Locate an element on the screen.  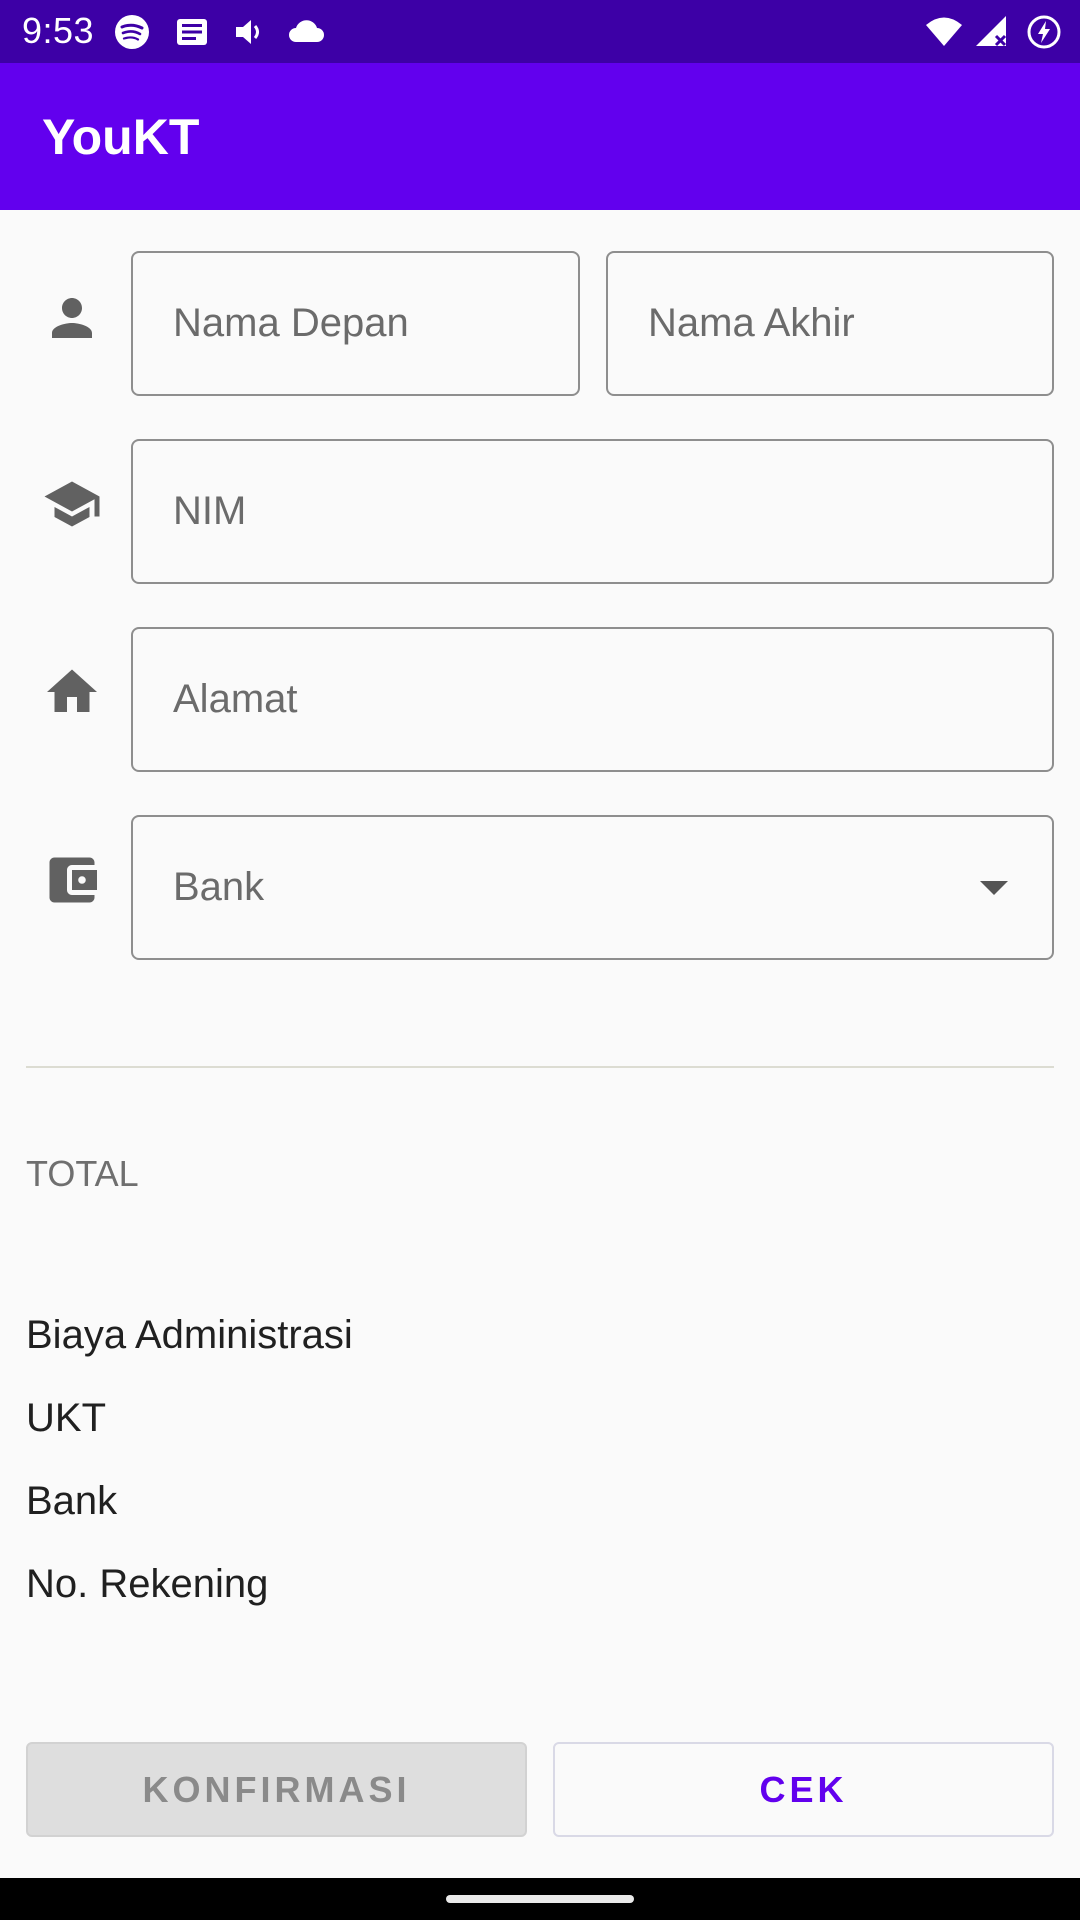
person-icon is located at coordinates (72, 318).